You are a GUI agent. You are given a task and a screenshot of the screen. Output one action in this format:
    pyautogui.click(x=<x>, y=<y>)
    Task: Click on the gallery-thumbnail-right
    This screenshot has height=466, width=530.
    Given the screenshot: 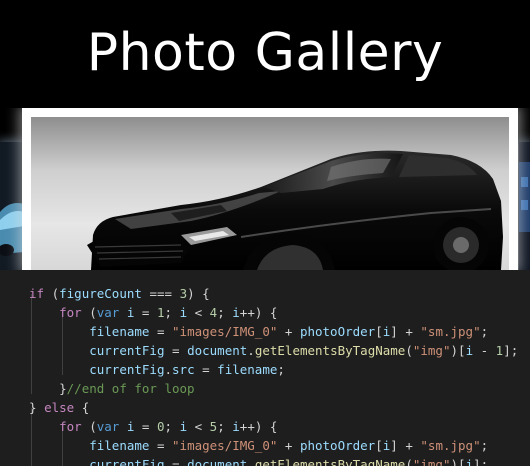 What is the action you would take?
    pyautogui.click(x=524, y=206)
    